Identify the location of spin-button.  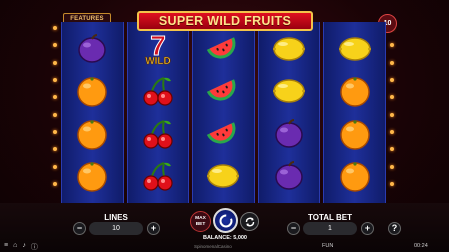
(225, 220).